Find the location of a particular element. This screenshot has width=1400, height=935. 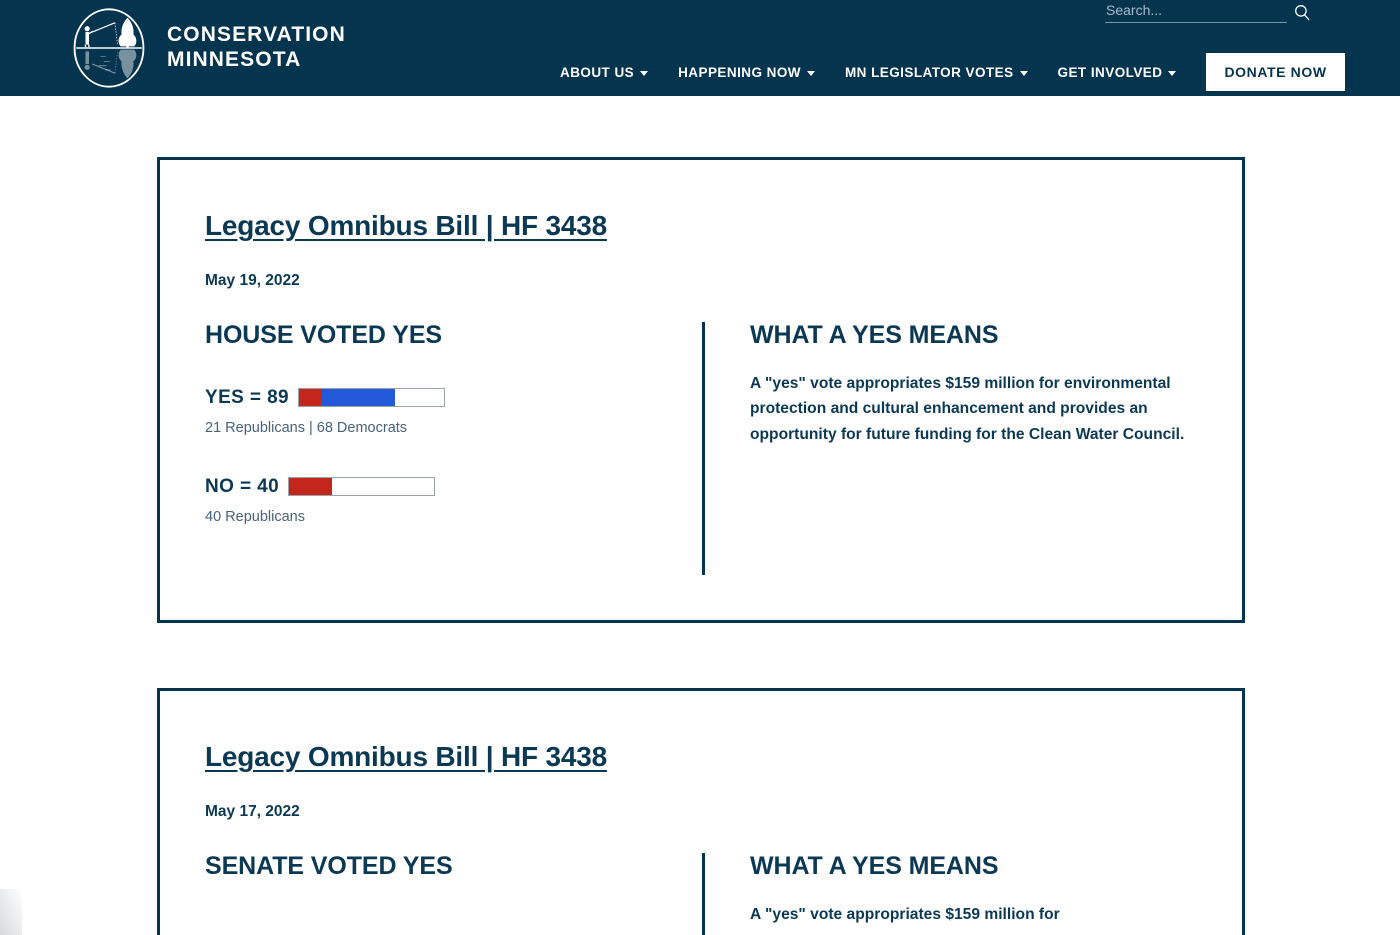

vote-count-label: YES = 89 is located at coordinates (247, 397).